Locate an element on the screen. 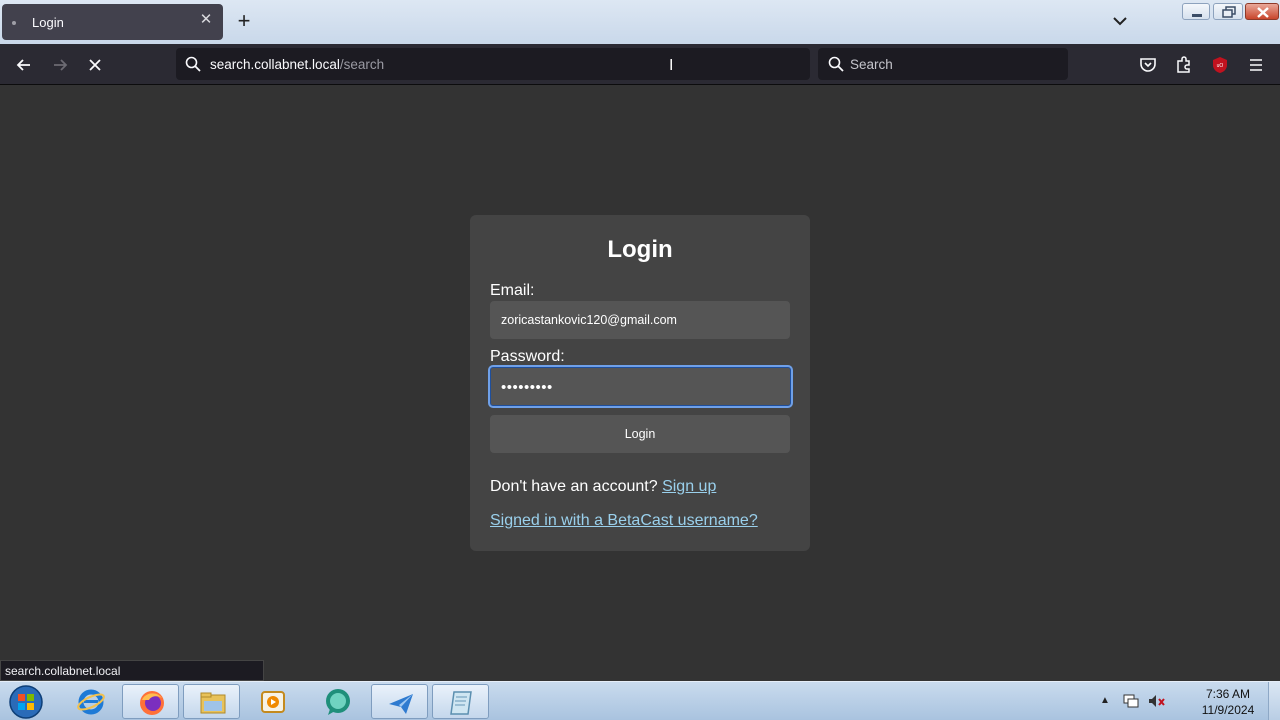 The width and height of the screenshot is (1280, 720). folder-icon is located at coordinates (213, 703).